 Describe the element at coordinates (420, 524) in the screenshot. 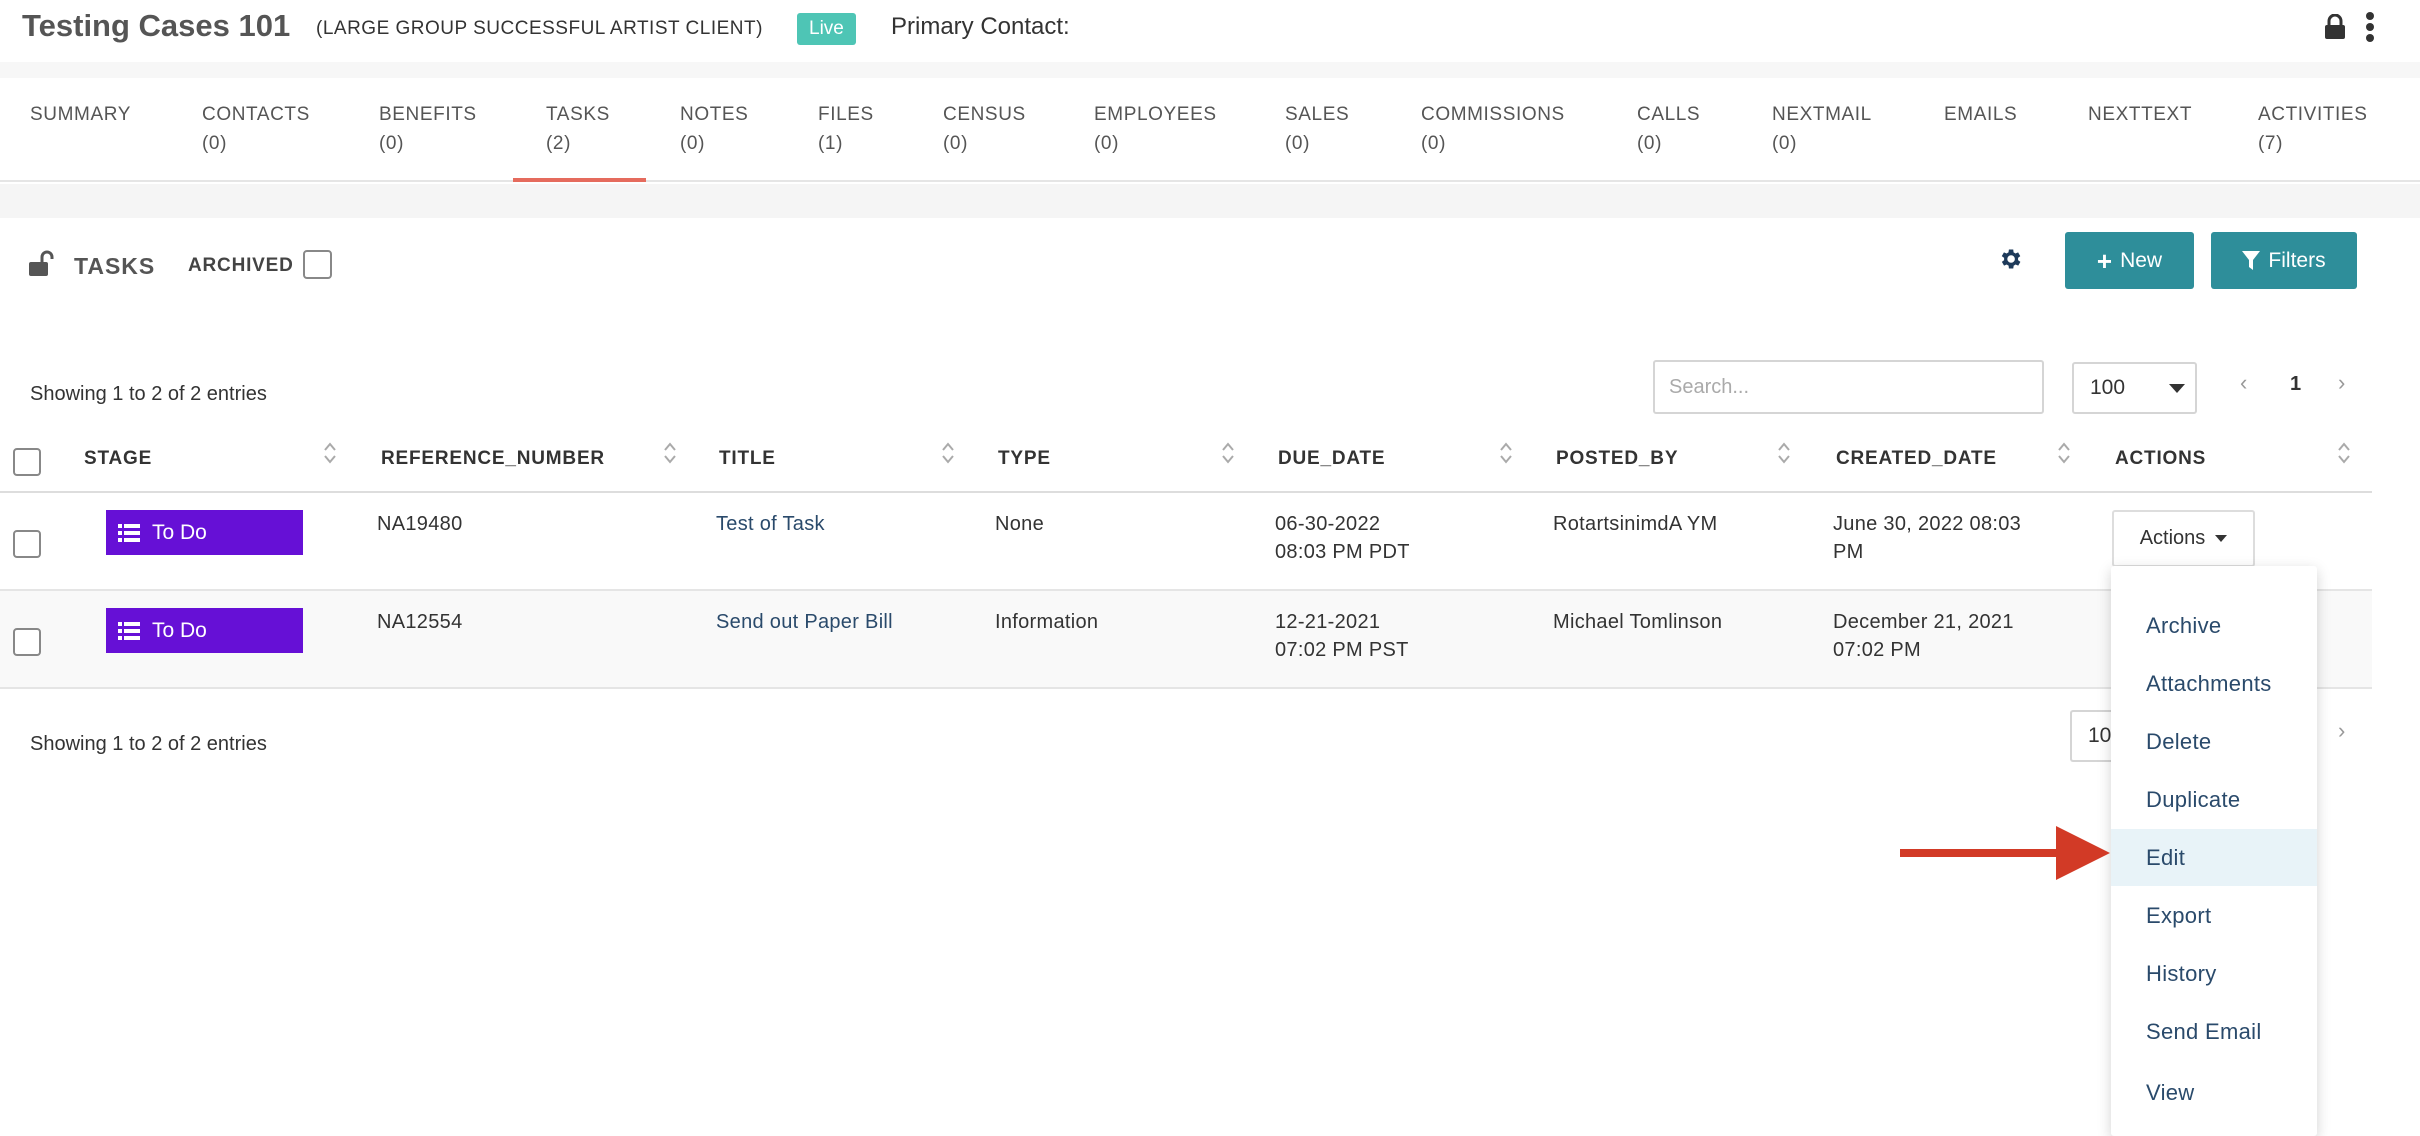

I see `reference-number: NA19480` at that location.